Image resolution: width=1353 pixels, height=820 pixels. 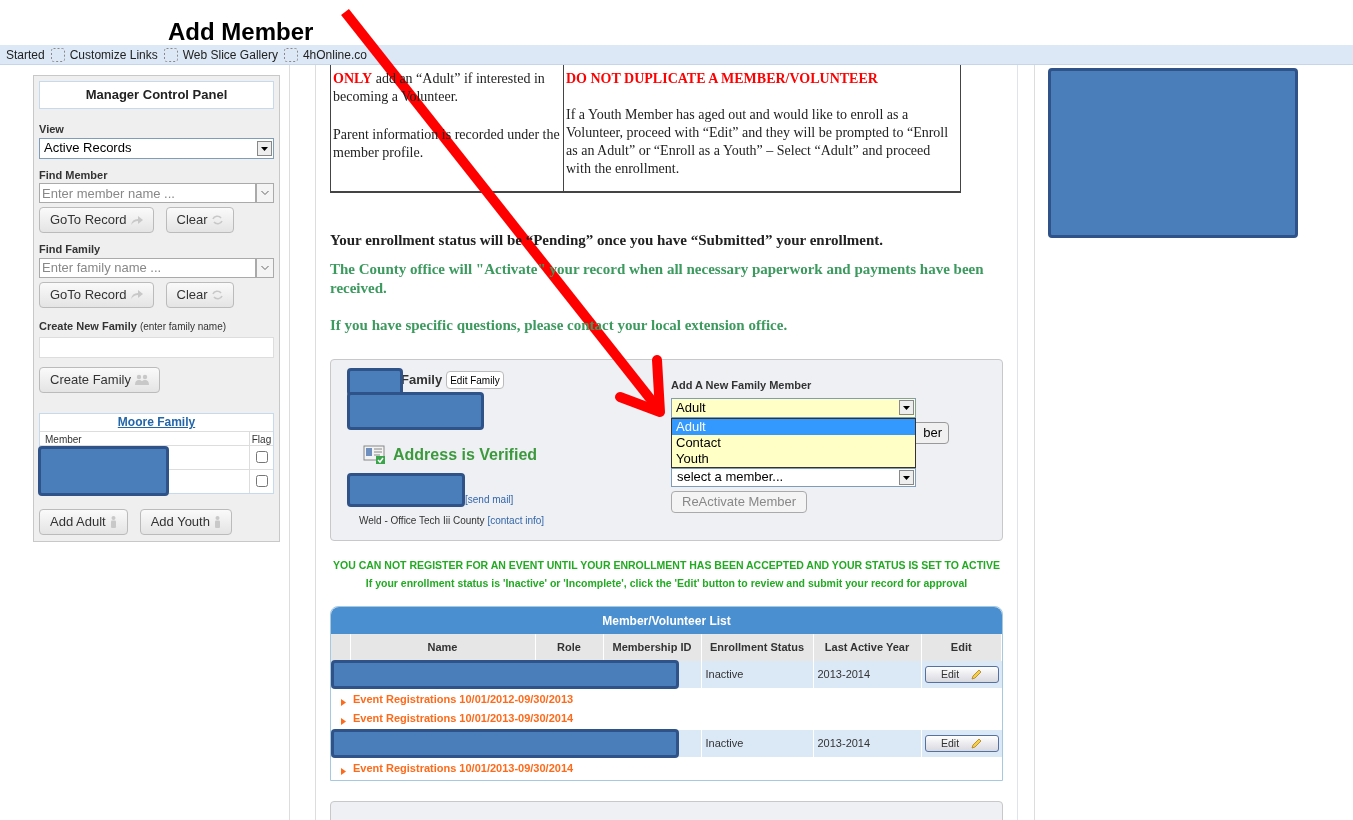 What do you see at coordinates (70, 249) in the screenshot?
I see `field-label: Find Family` at bounding box center [70, 249].